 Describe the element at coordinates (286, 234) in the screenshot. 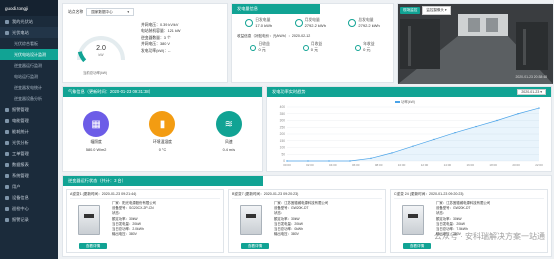

I see `inverter-ac: 输出电压：380V` at that location.